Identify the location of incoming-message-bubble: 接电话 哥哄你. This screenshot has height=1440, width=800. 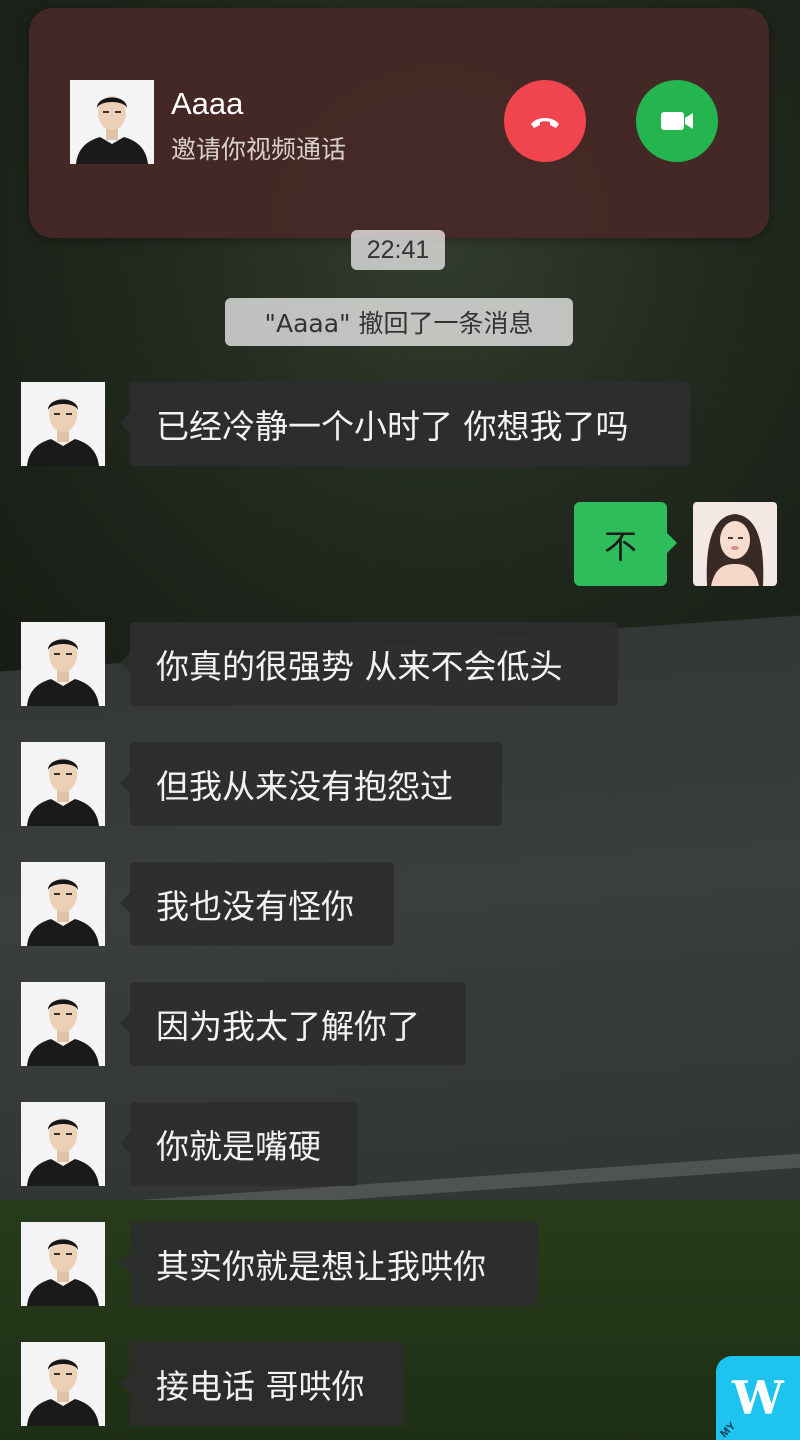
(262, 1384).